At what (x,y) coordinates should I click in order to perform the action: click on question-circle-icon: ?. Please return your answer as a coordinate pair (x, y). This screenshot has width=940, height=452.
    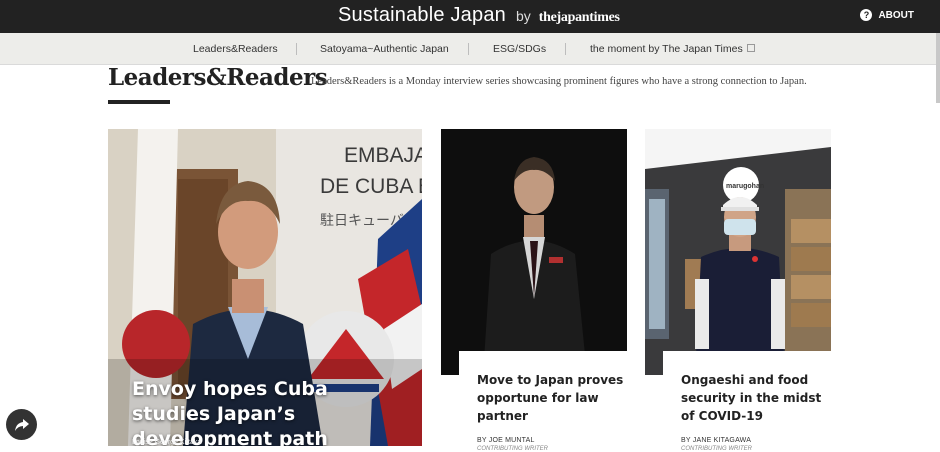
    Looking at the image, I should click on (866, 15).